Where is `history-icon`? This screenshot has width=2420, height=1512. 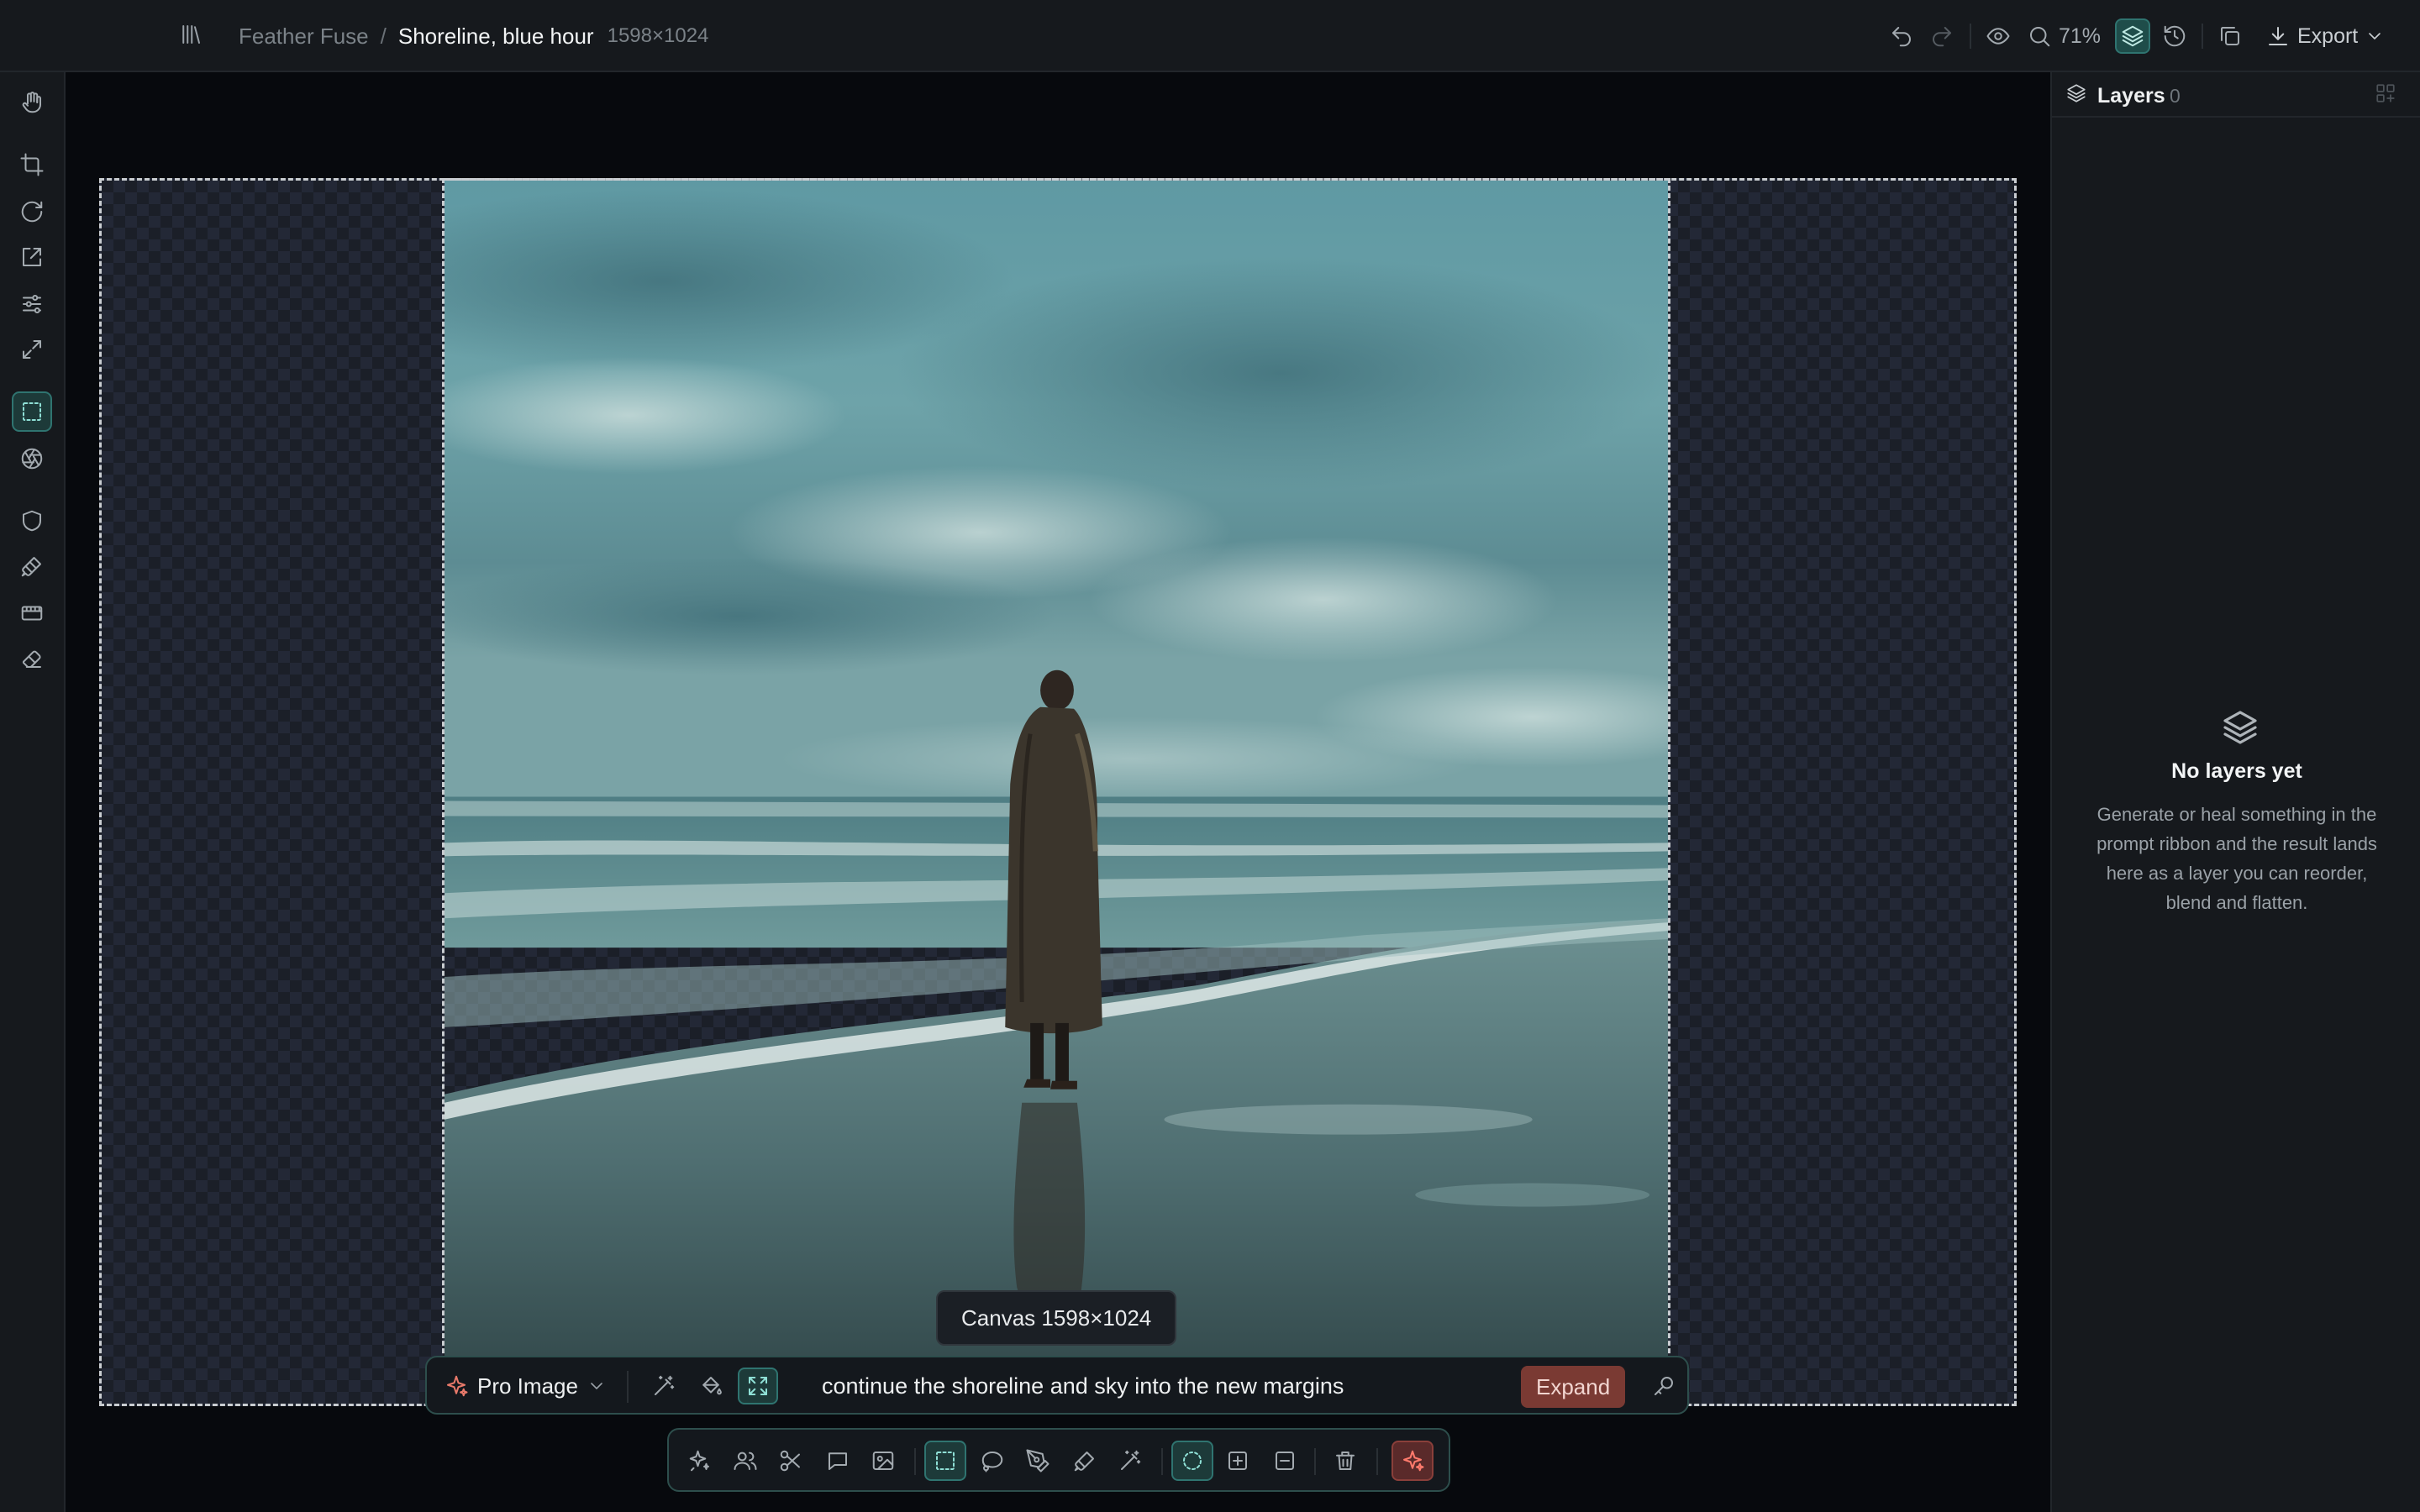 history-icon is located at coordinates (2174, 36).